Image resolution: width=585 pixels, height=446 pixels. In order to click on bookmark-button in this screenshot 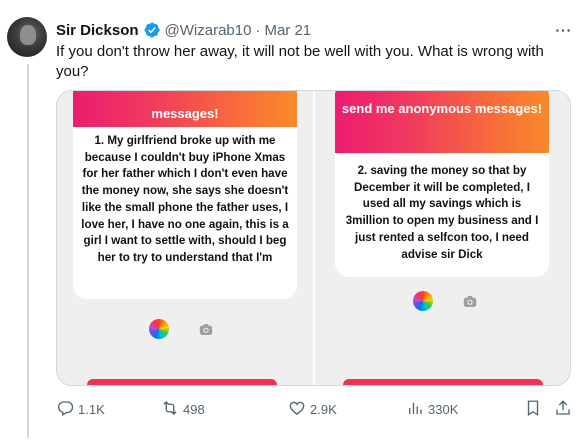, I will do `click(533, 409)`.